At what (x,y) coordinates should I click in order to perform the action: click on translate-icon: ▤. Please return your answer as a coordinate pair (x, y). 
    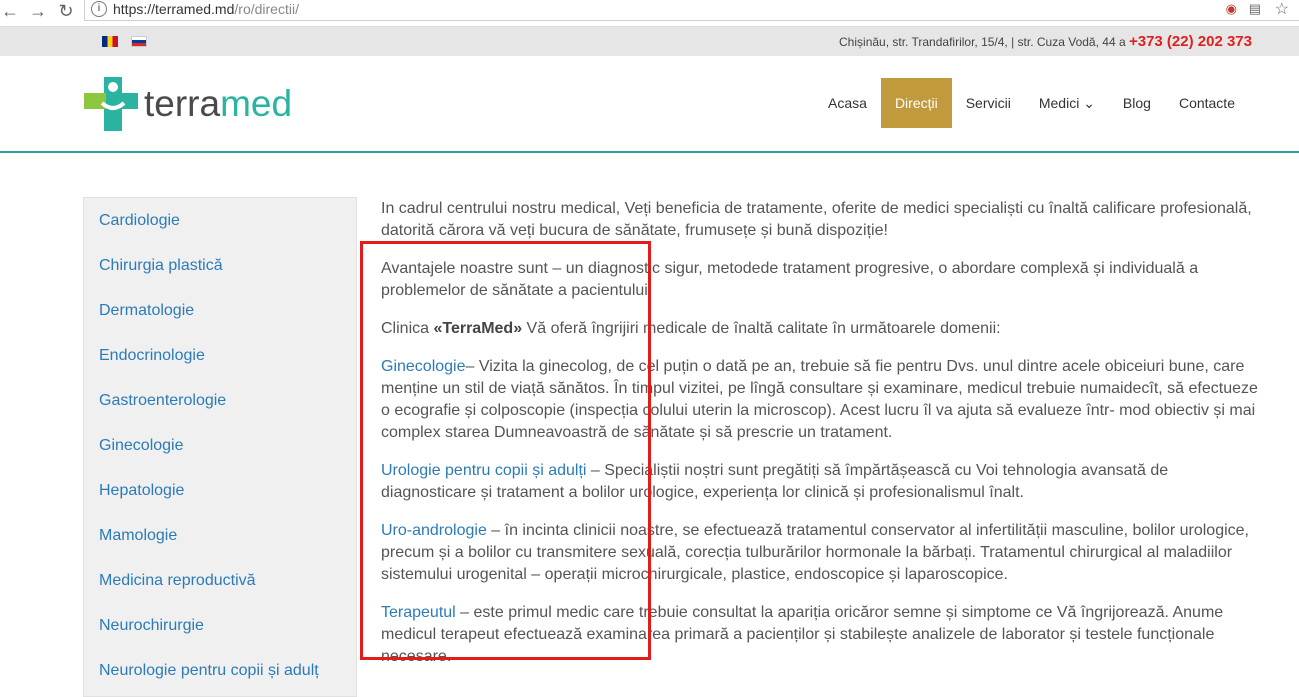
    Looking at the image, I should click on (1255, 9).